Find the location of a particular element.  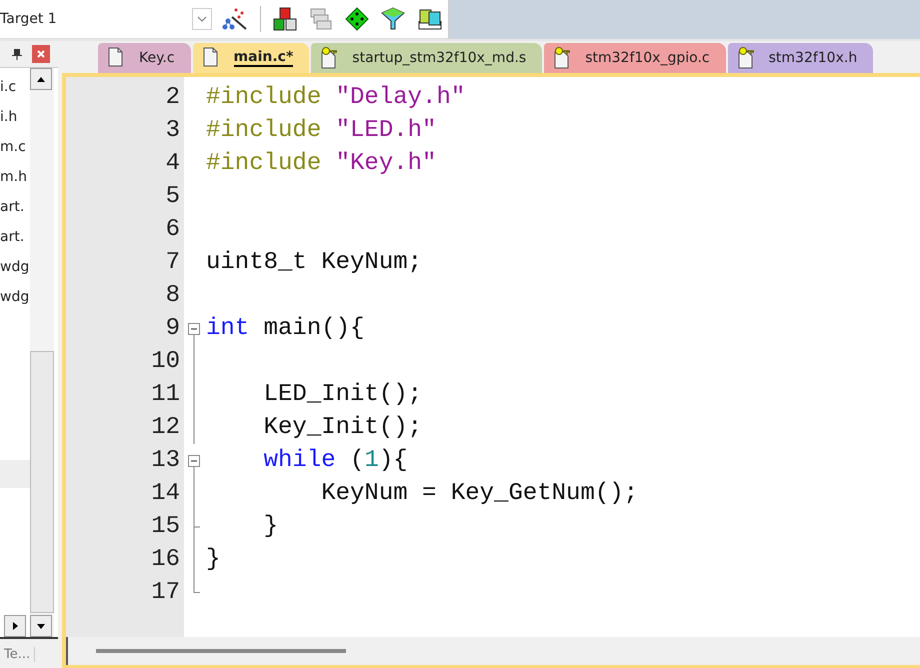

pin-icon is located at coordinates (17, 54).